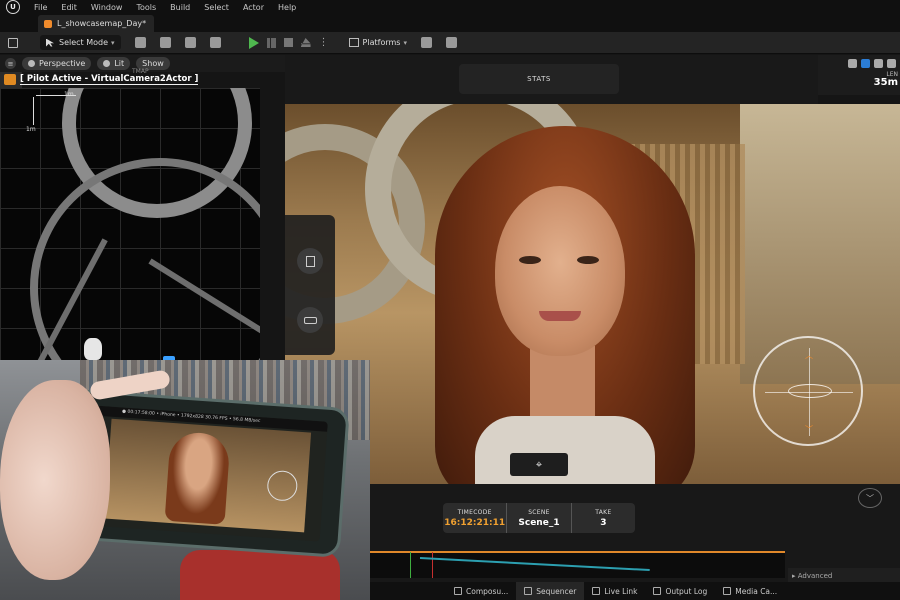 This screenshot has width=900, height=600. I want to click on composure-icon, so click(458, 591).